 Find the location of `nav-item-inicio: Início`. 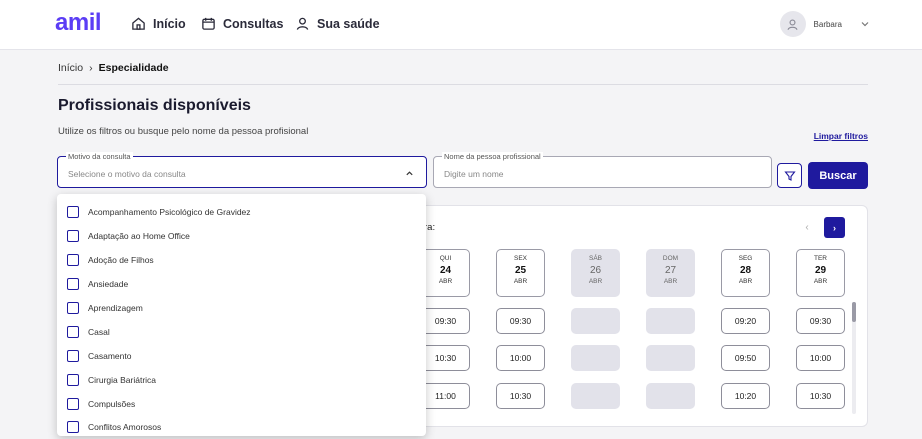

nav-item-inicio: Início is located at coordinates (158, 23).